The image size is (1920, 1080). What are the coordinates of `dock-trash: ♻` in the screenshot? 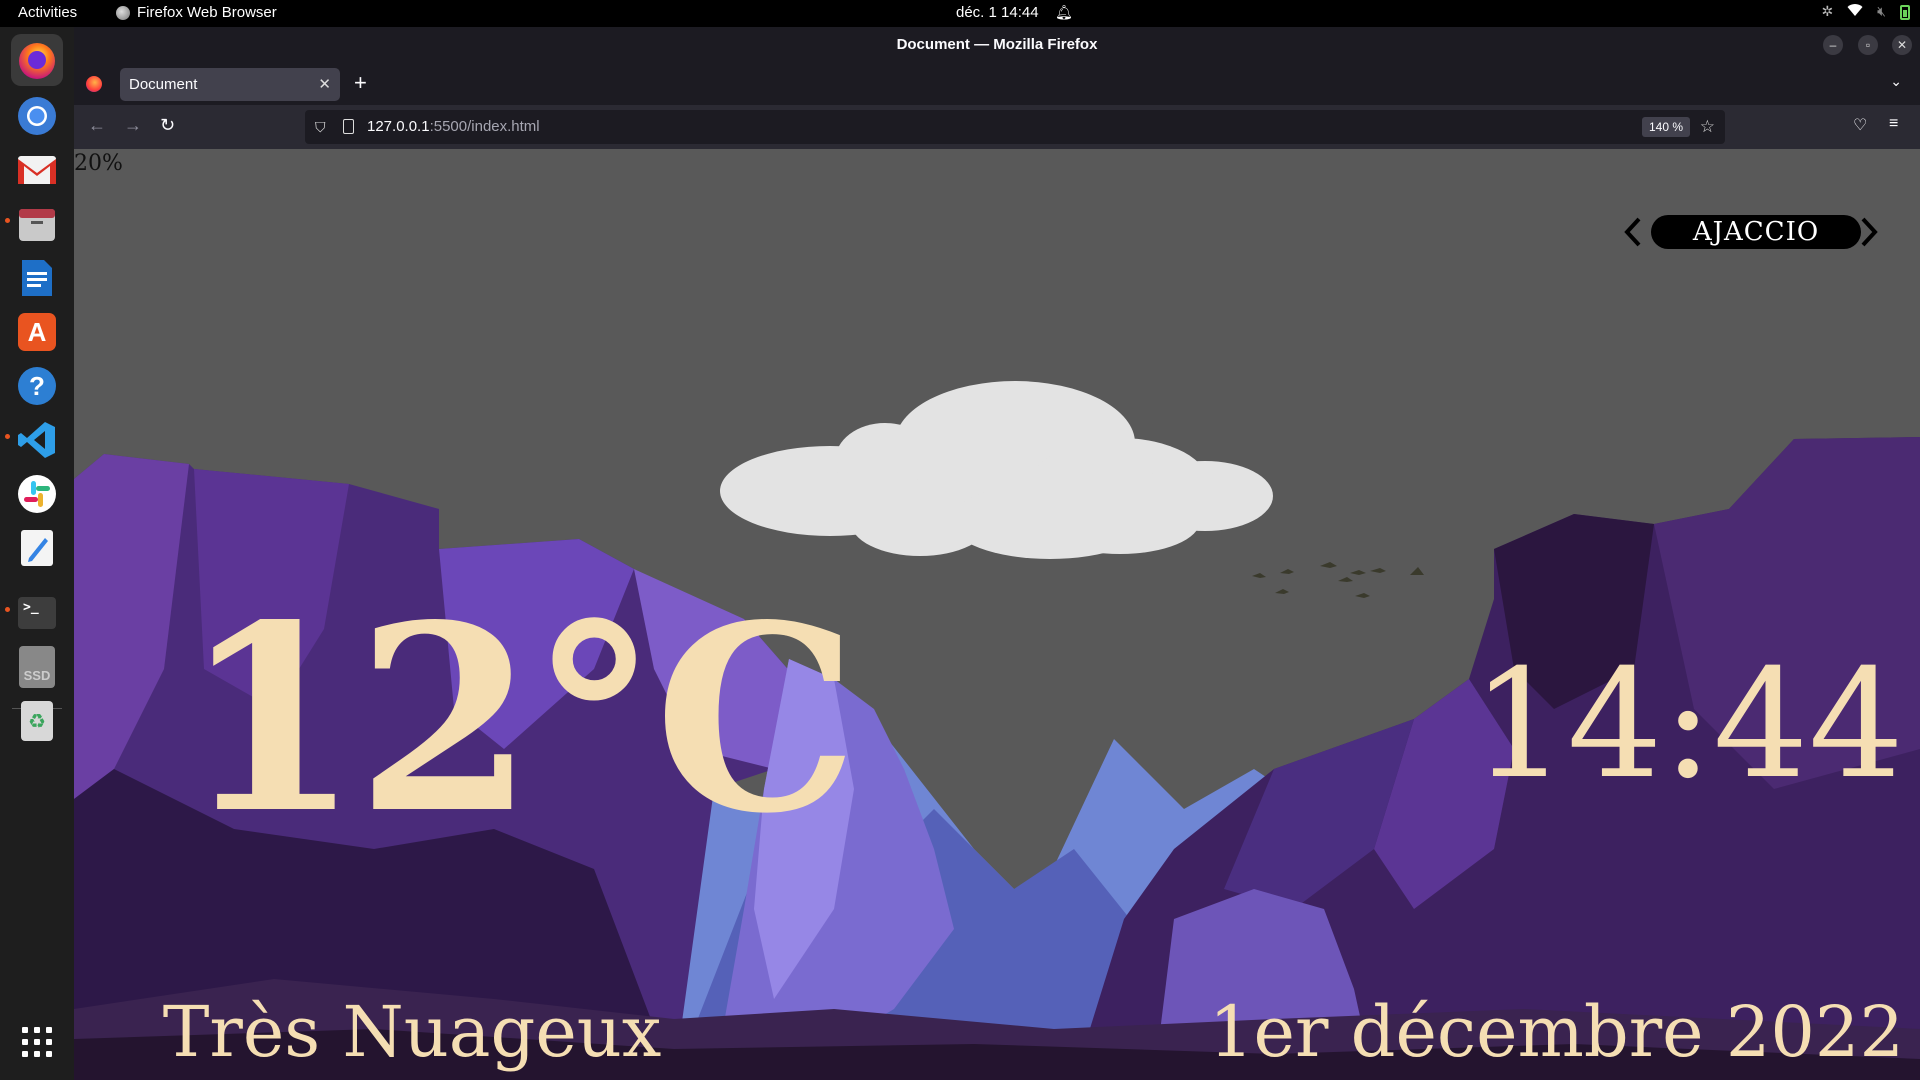 It's located at (37, 721).